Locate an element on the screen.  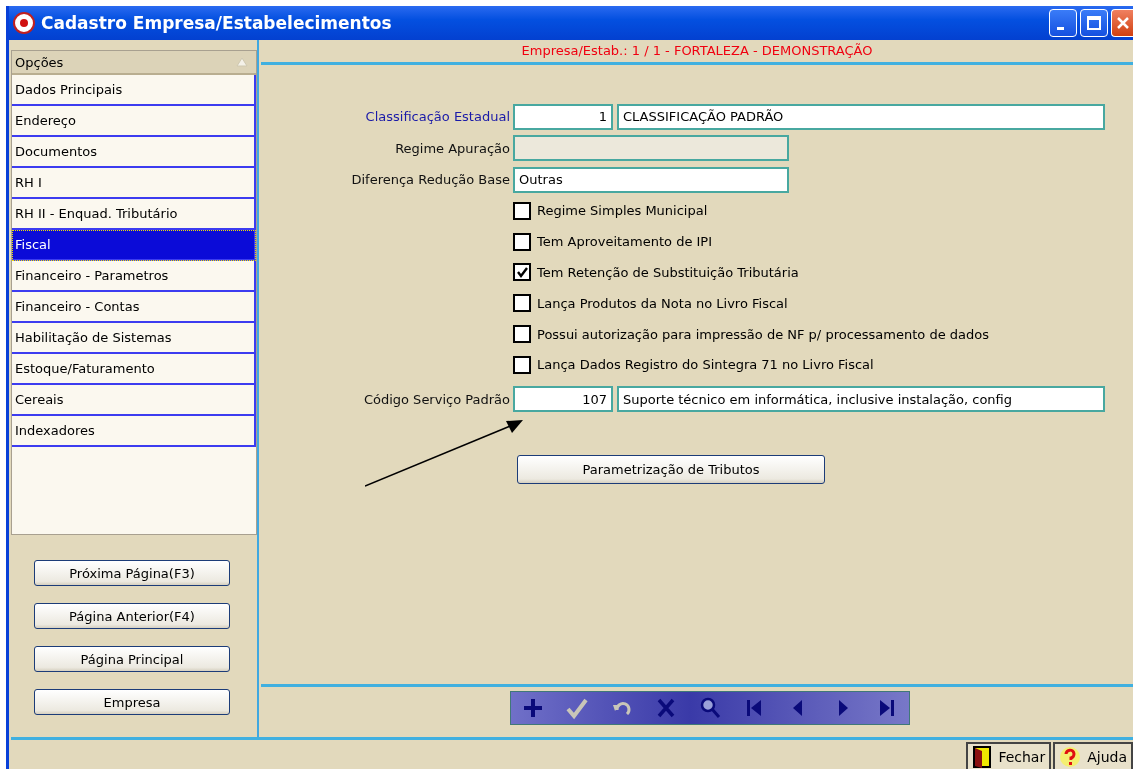
sidebar-item: Dados Principais is located at coordinates (134, 90).